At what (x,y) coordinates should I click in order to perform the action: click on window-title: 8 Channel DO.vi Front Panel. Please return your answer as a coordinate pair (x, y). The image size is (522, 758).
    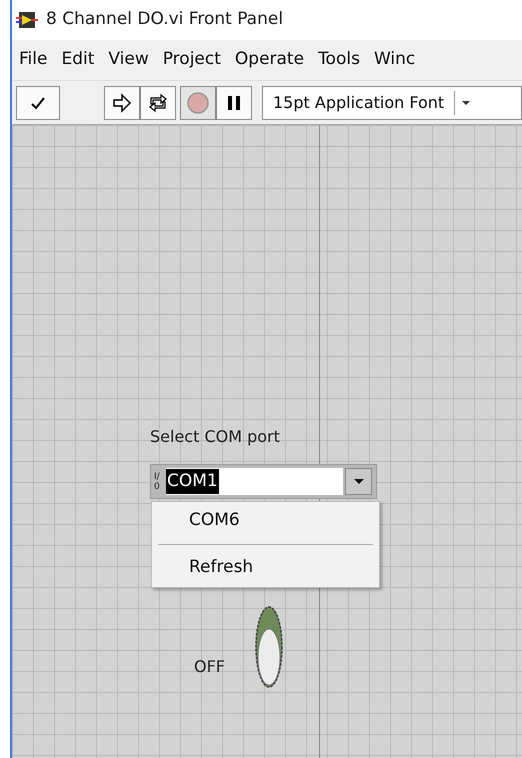
    Looking at the image, I should click on (165, 20).